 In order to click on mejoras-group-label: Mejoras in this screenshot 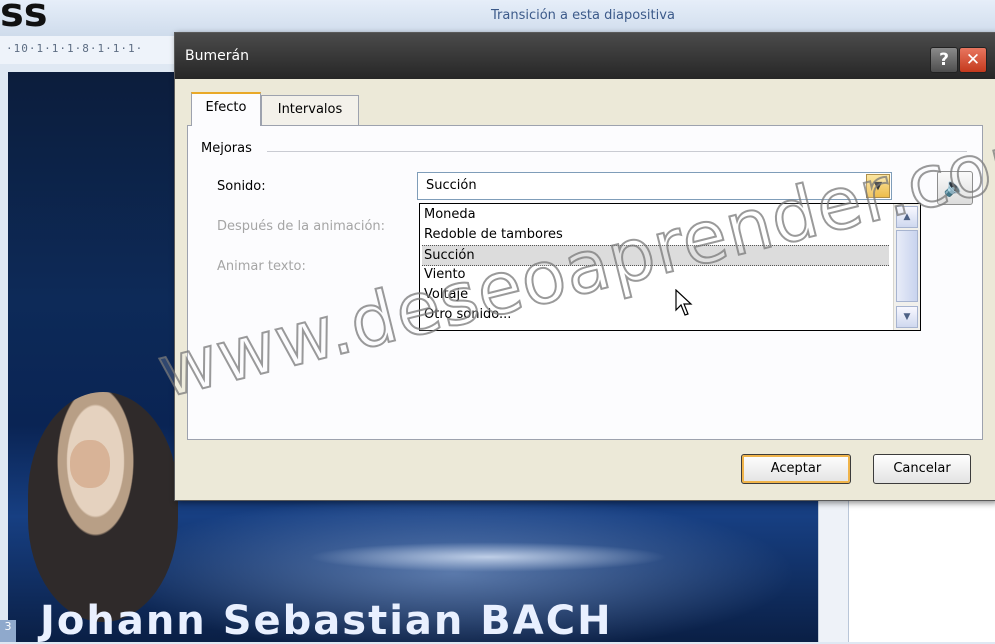, I will do `click(226, 148)`.